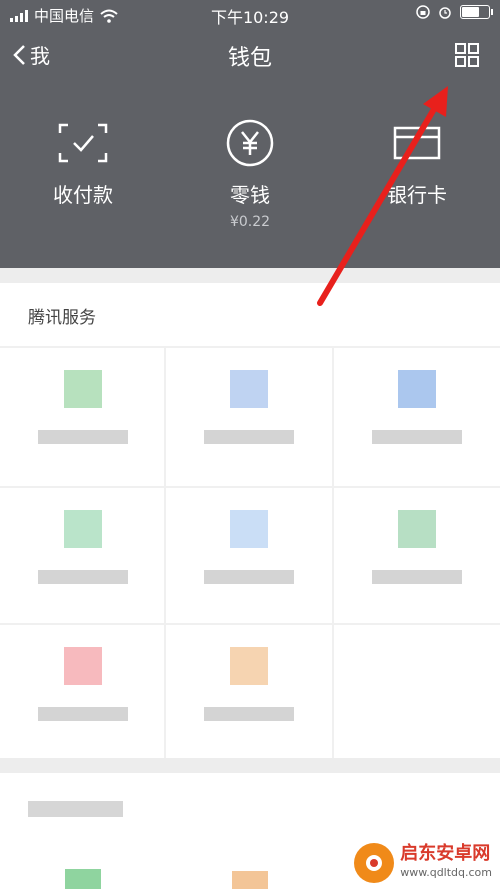  I want to click on status-right, so click(454, 12).